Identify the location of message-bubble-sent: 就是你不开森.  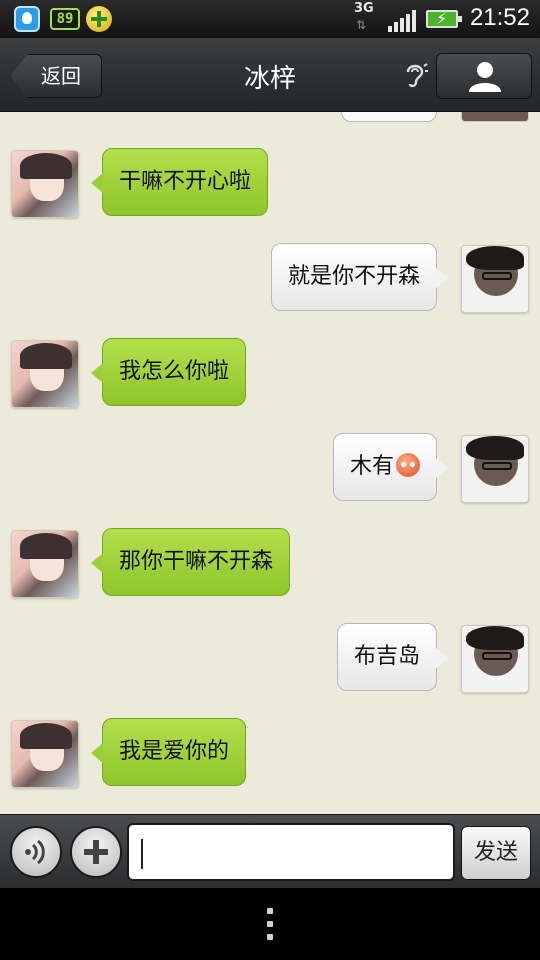
(359, 277).